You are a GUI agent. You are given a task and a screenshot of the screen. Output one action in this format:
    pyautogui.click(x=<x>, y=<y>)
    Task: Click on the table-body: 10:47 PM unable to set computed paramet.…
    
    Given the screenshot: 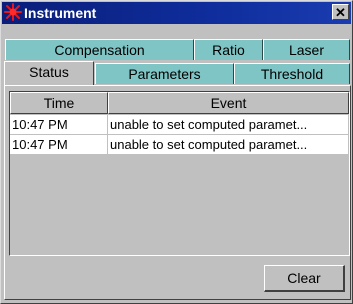 What is the action you would take?
    pyautogui.click(x=179, y=135)
    